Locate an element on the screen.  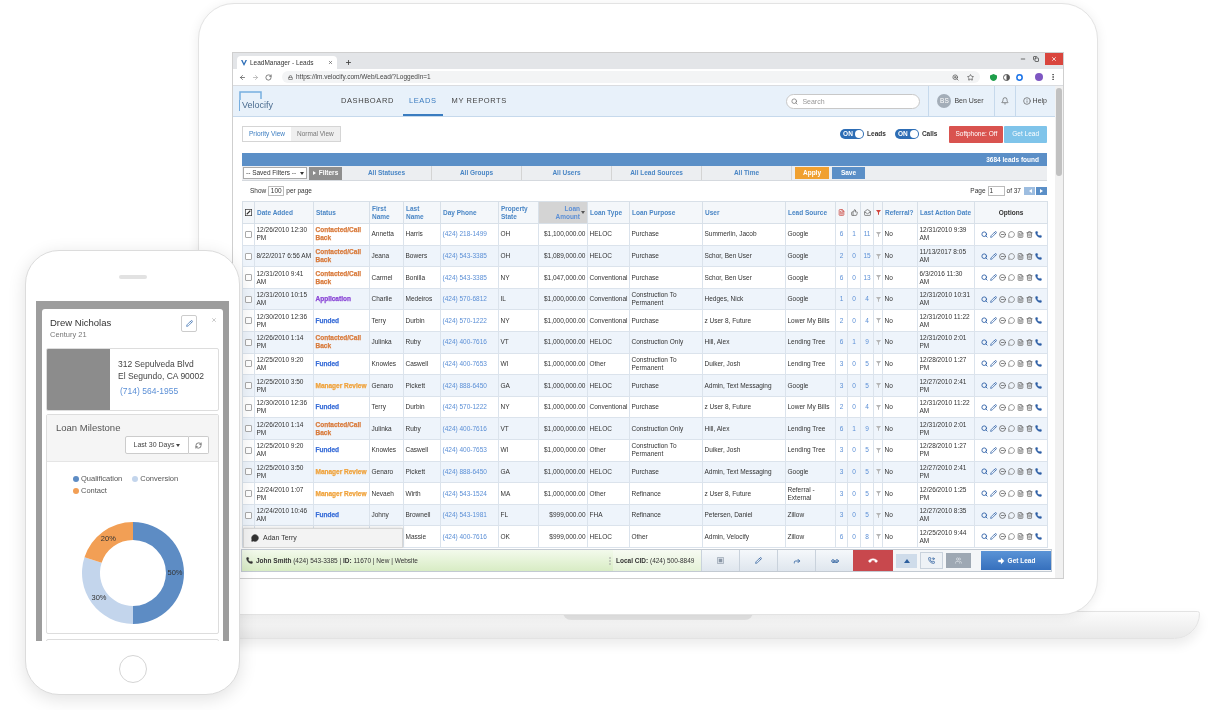
extension-icon is located at coordinates (993, 77).